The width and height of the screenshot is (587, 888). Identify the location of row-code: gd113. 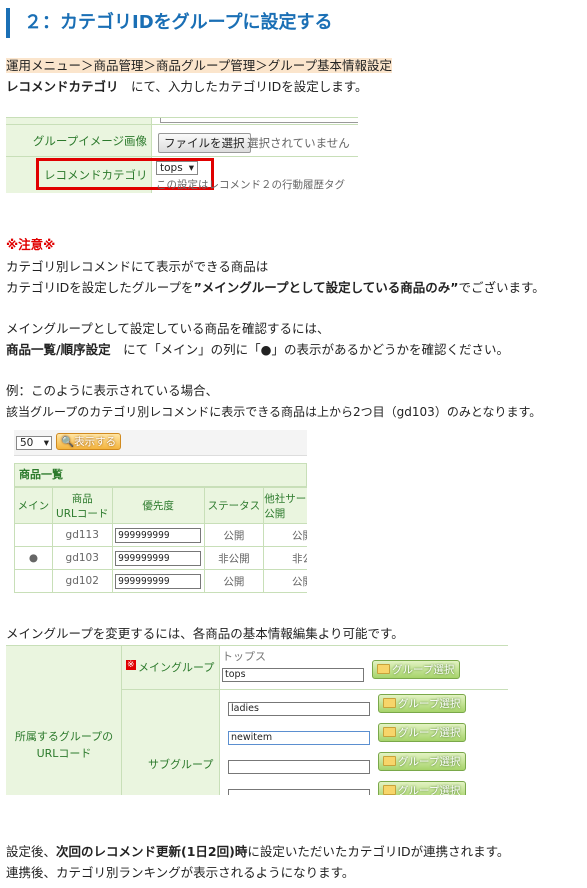
(82, 535).